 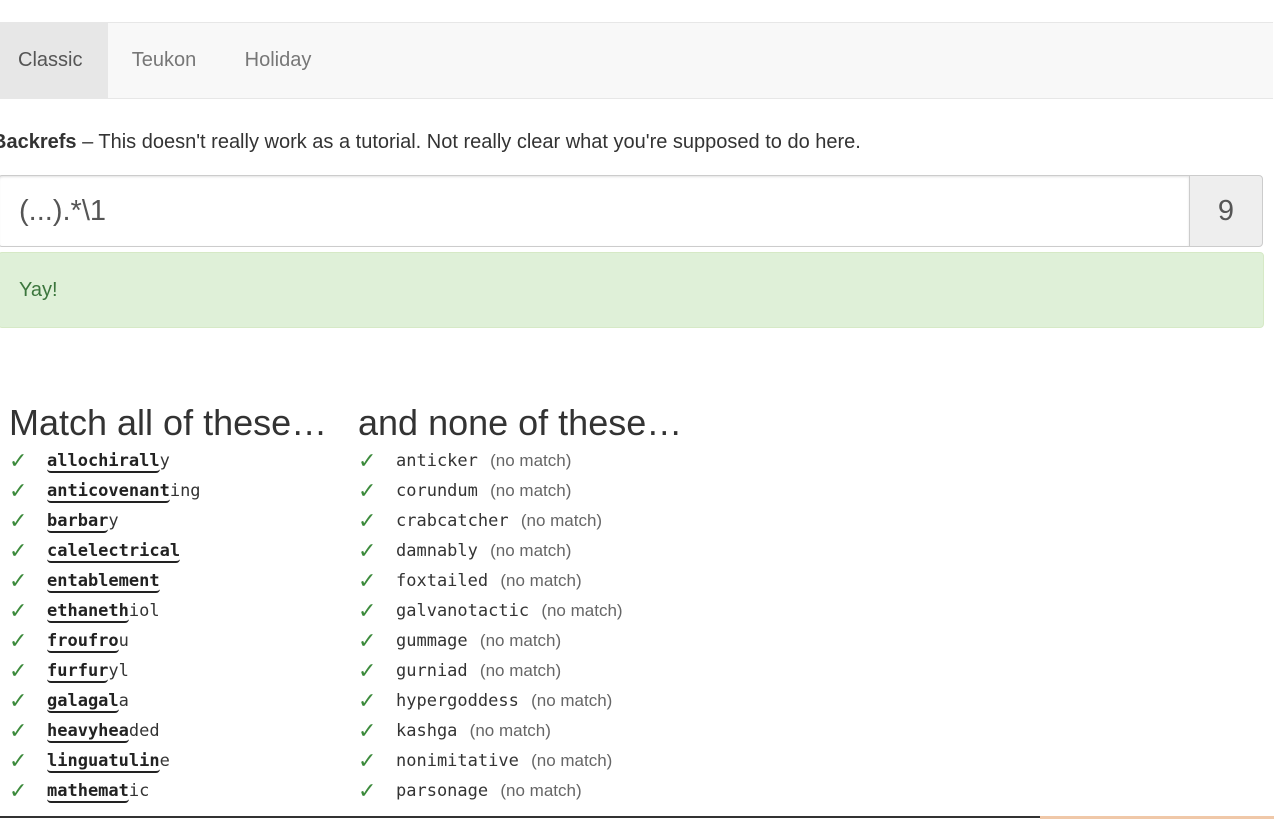 I want to click on nonmatch-word-text: kashga, so click(x=427, y=731).